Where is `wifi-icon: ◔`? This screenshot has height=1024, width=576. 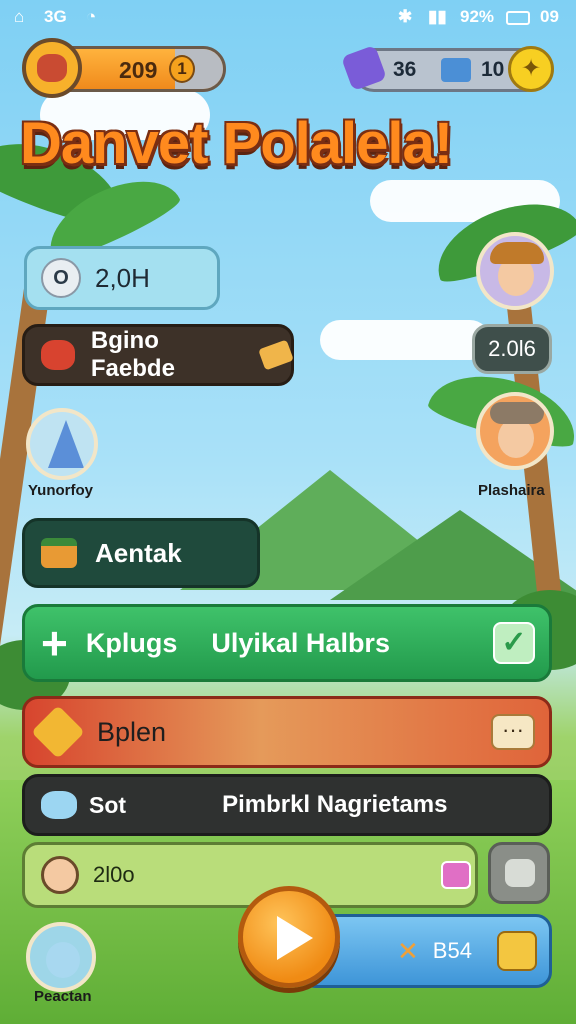 wifi-icon: ◔ is located at coordinates (91, 16).